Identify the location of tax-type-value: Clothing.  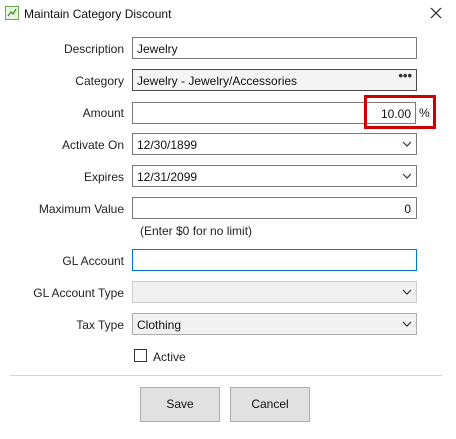
(159, 325).